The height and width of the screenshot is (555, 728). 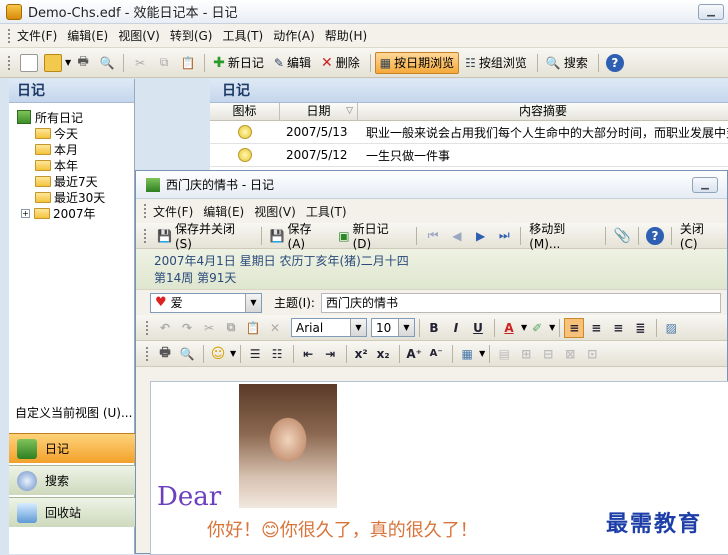 What do you see at coordinates (147, 327) in the screenshot?
I see `format-toolbar-grip` at bounding box center [147, 327].